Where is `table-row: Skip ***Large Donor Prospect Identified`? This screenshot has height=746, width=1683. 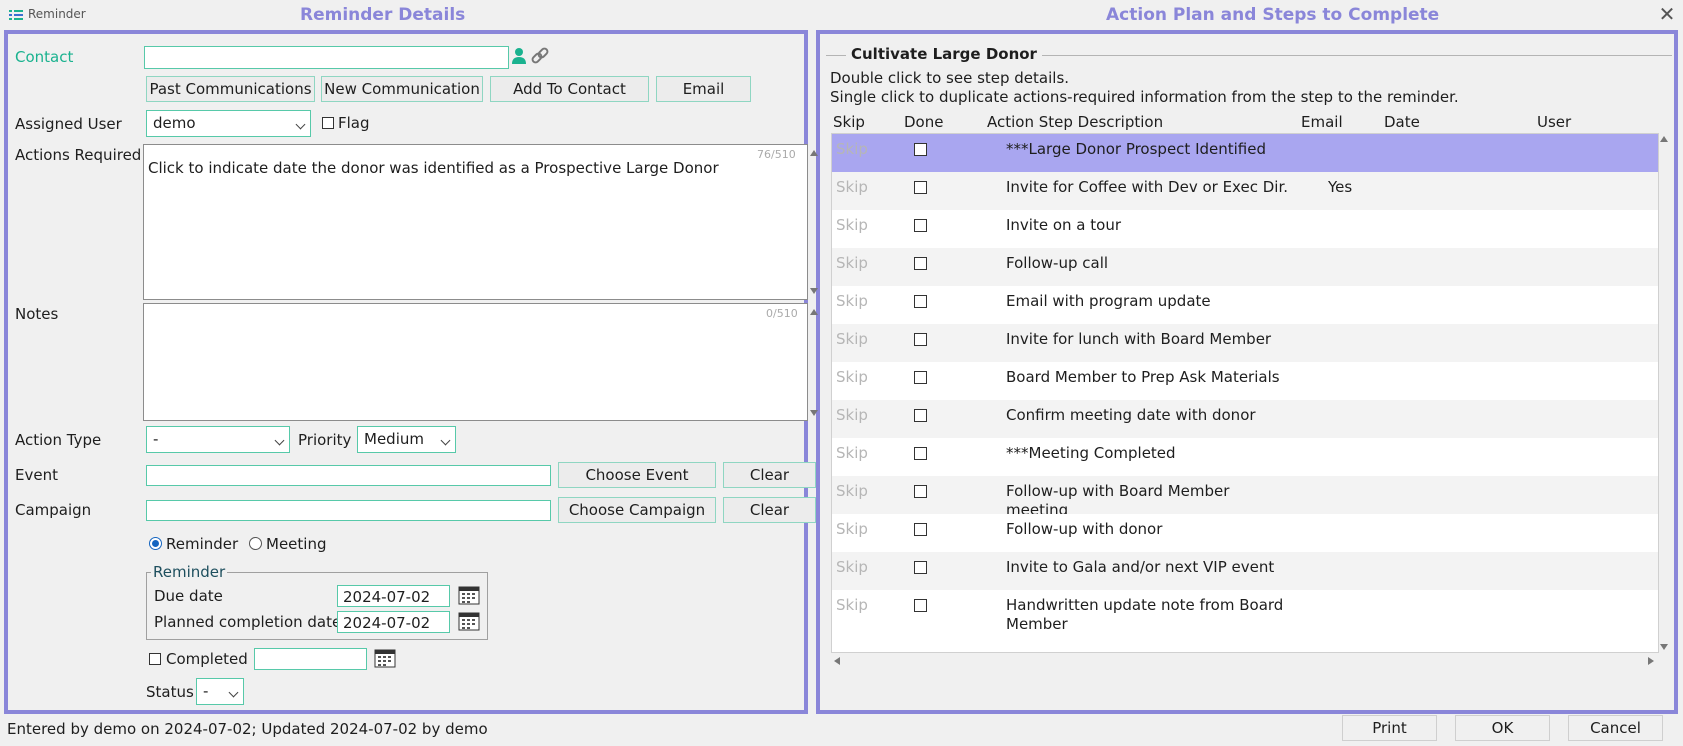 table-row: Skip ***Large Donor Prospect Identified is located at coordinates (1245, 153).